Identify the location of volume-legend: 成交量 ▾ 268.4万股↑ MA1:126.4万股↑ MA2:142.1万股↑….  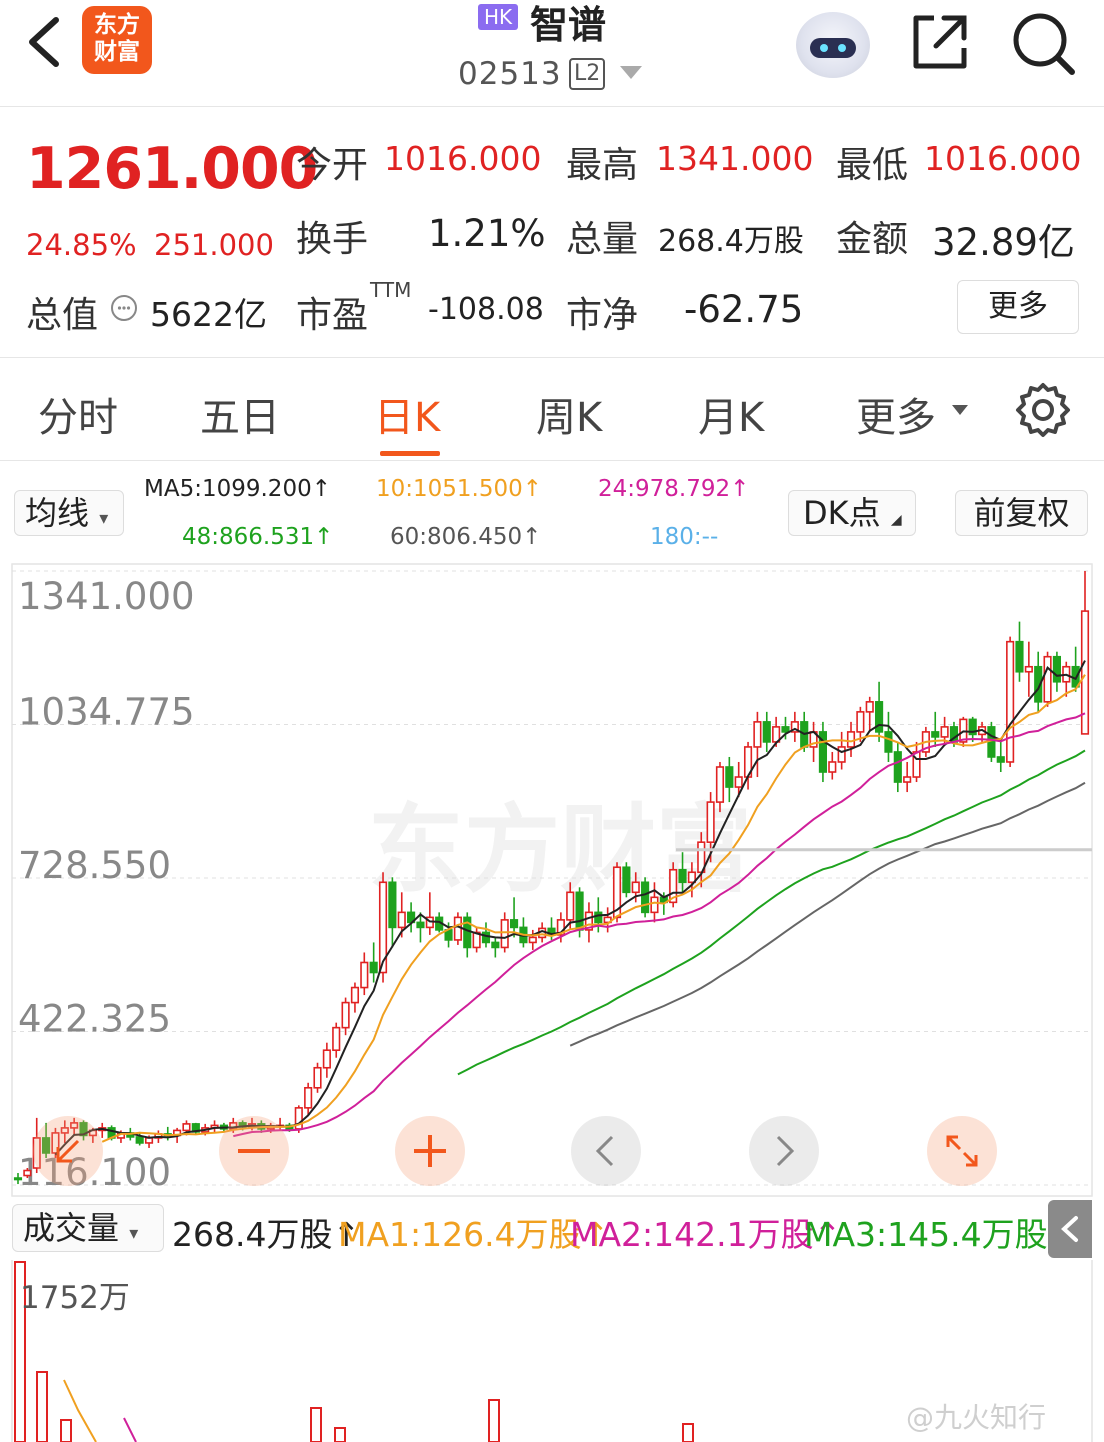
(558, 1228).